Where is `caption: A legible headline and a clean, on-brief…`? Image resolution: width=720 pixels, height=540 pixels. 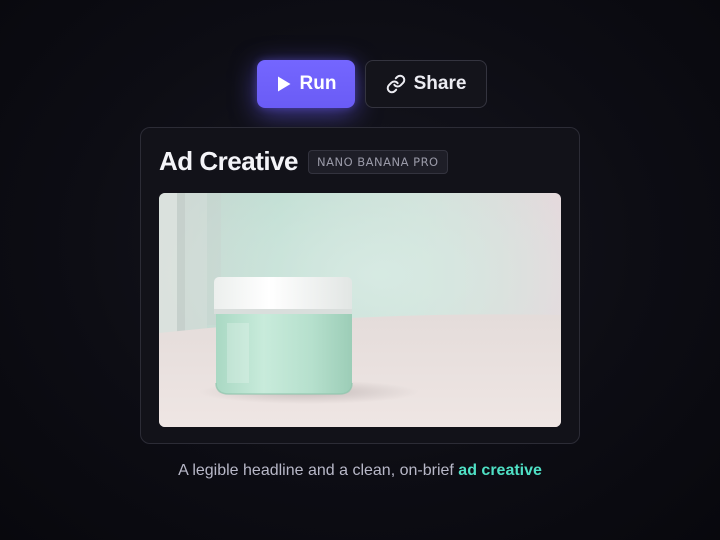 caption: A legible headline and a clean, on-brief… is located at coordinates (360, 471).